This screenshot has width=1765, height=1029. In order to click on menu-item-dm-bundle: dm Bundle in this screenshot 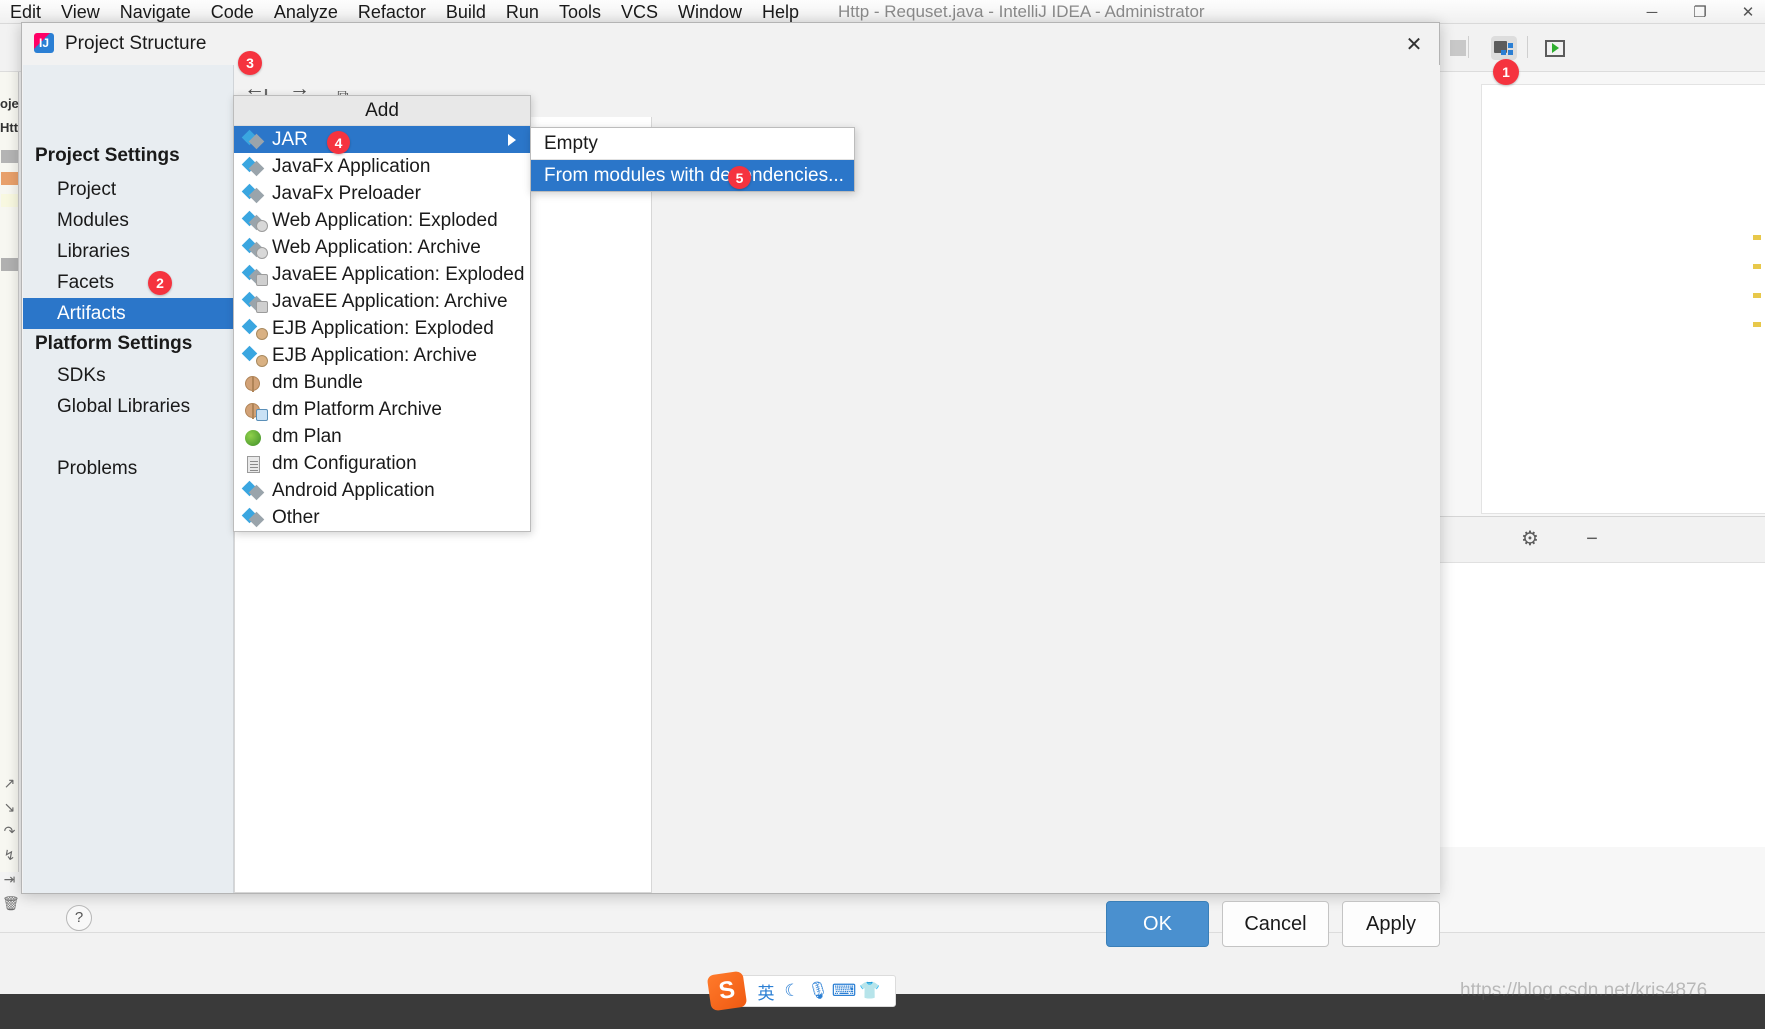, I will do `click(382, 382)`.